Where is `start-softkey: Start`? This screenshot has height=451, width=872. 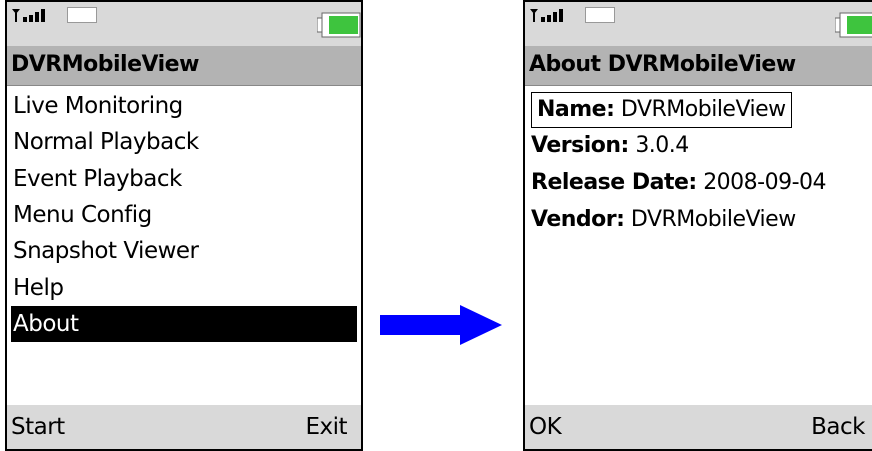 start-softkey: Start is located at coordinates (38, 427).